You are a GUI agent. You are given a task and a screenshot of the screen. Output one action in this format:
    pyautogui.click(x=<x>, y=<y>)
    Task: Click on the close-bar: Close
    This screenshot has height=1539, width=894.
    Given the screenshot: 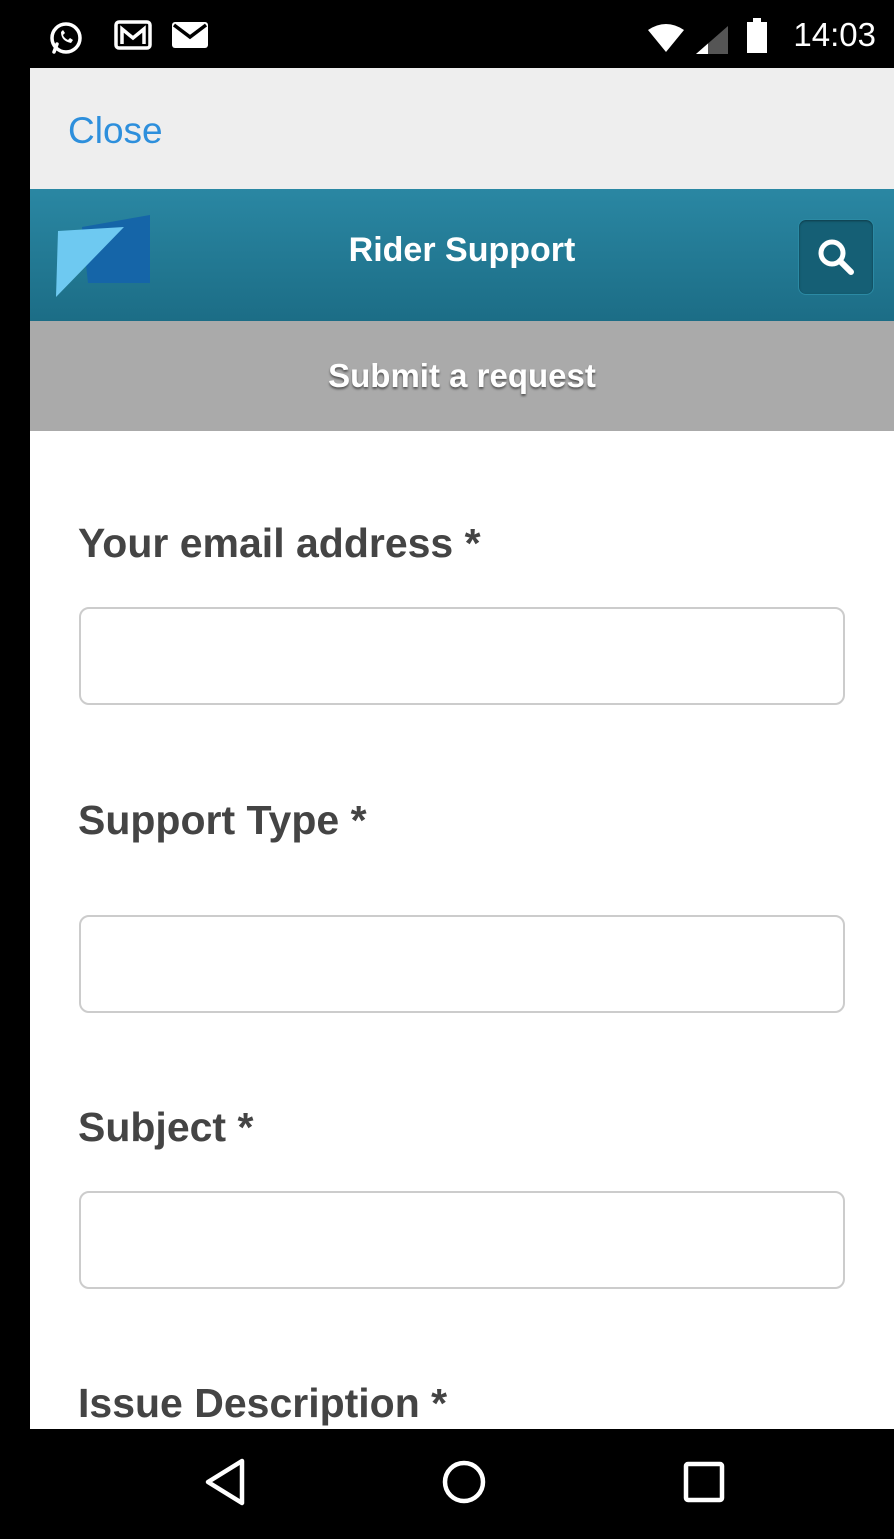 What is the action you would take?
    pyautogui.click(x=462, y=128)
    